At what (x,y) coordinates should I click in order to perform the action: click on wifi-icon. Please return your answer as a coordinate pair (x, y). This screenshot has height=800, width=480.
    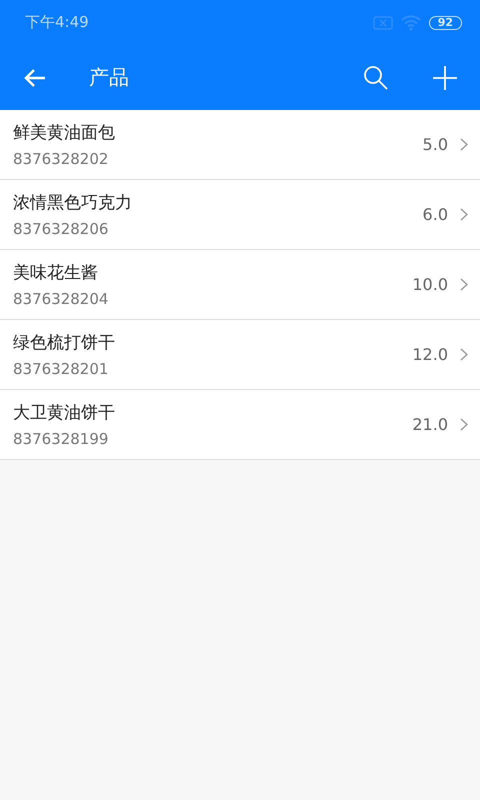
    Looking at the image, I should click on (410, 22).